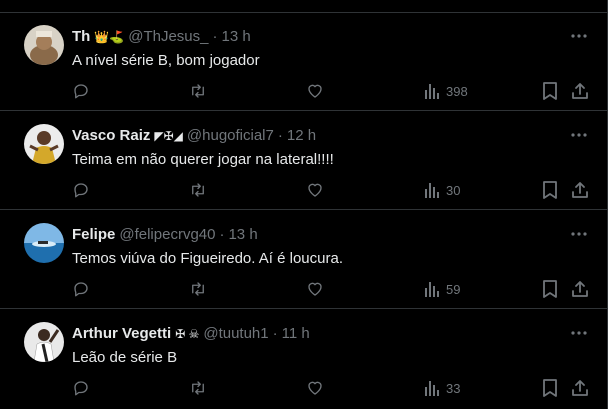 Image resolution: width=608 pixels, height=409 pixels. I want to click on display-name: Arthur Vegetti, so click(121, 334).